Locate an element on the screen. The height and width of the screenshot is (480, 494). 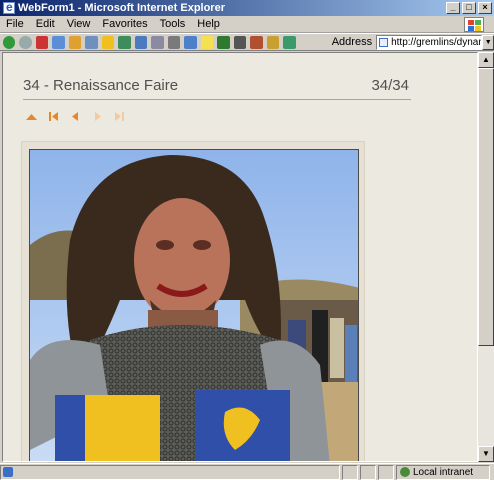
vertical-scrollbar: ▲ ▼ is located at coordinates (486, 257).